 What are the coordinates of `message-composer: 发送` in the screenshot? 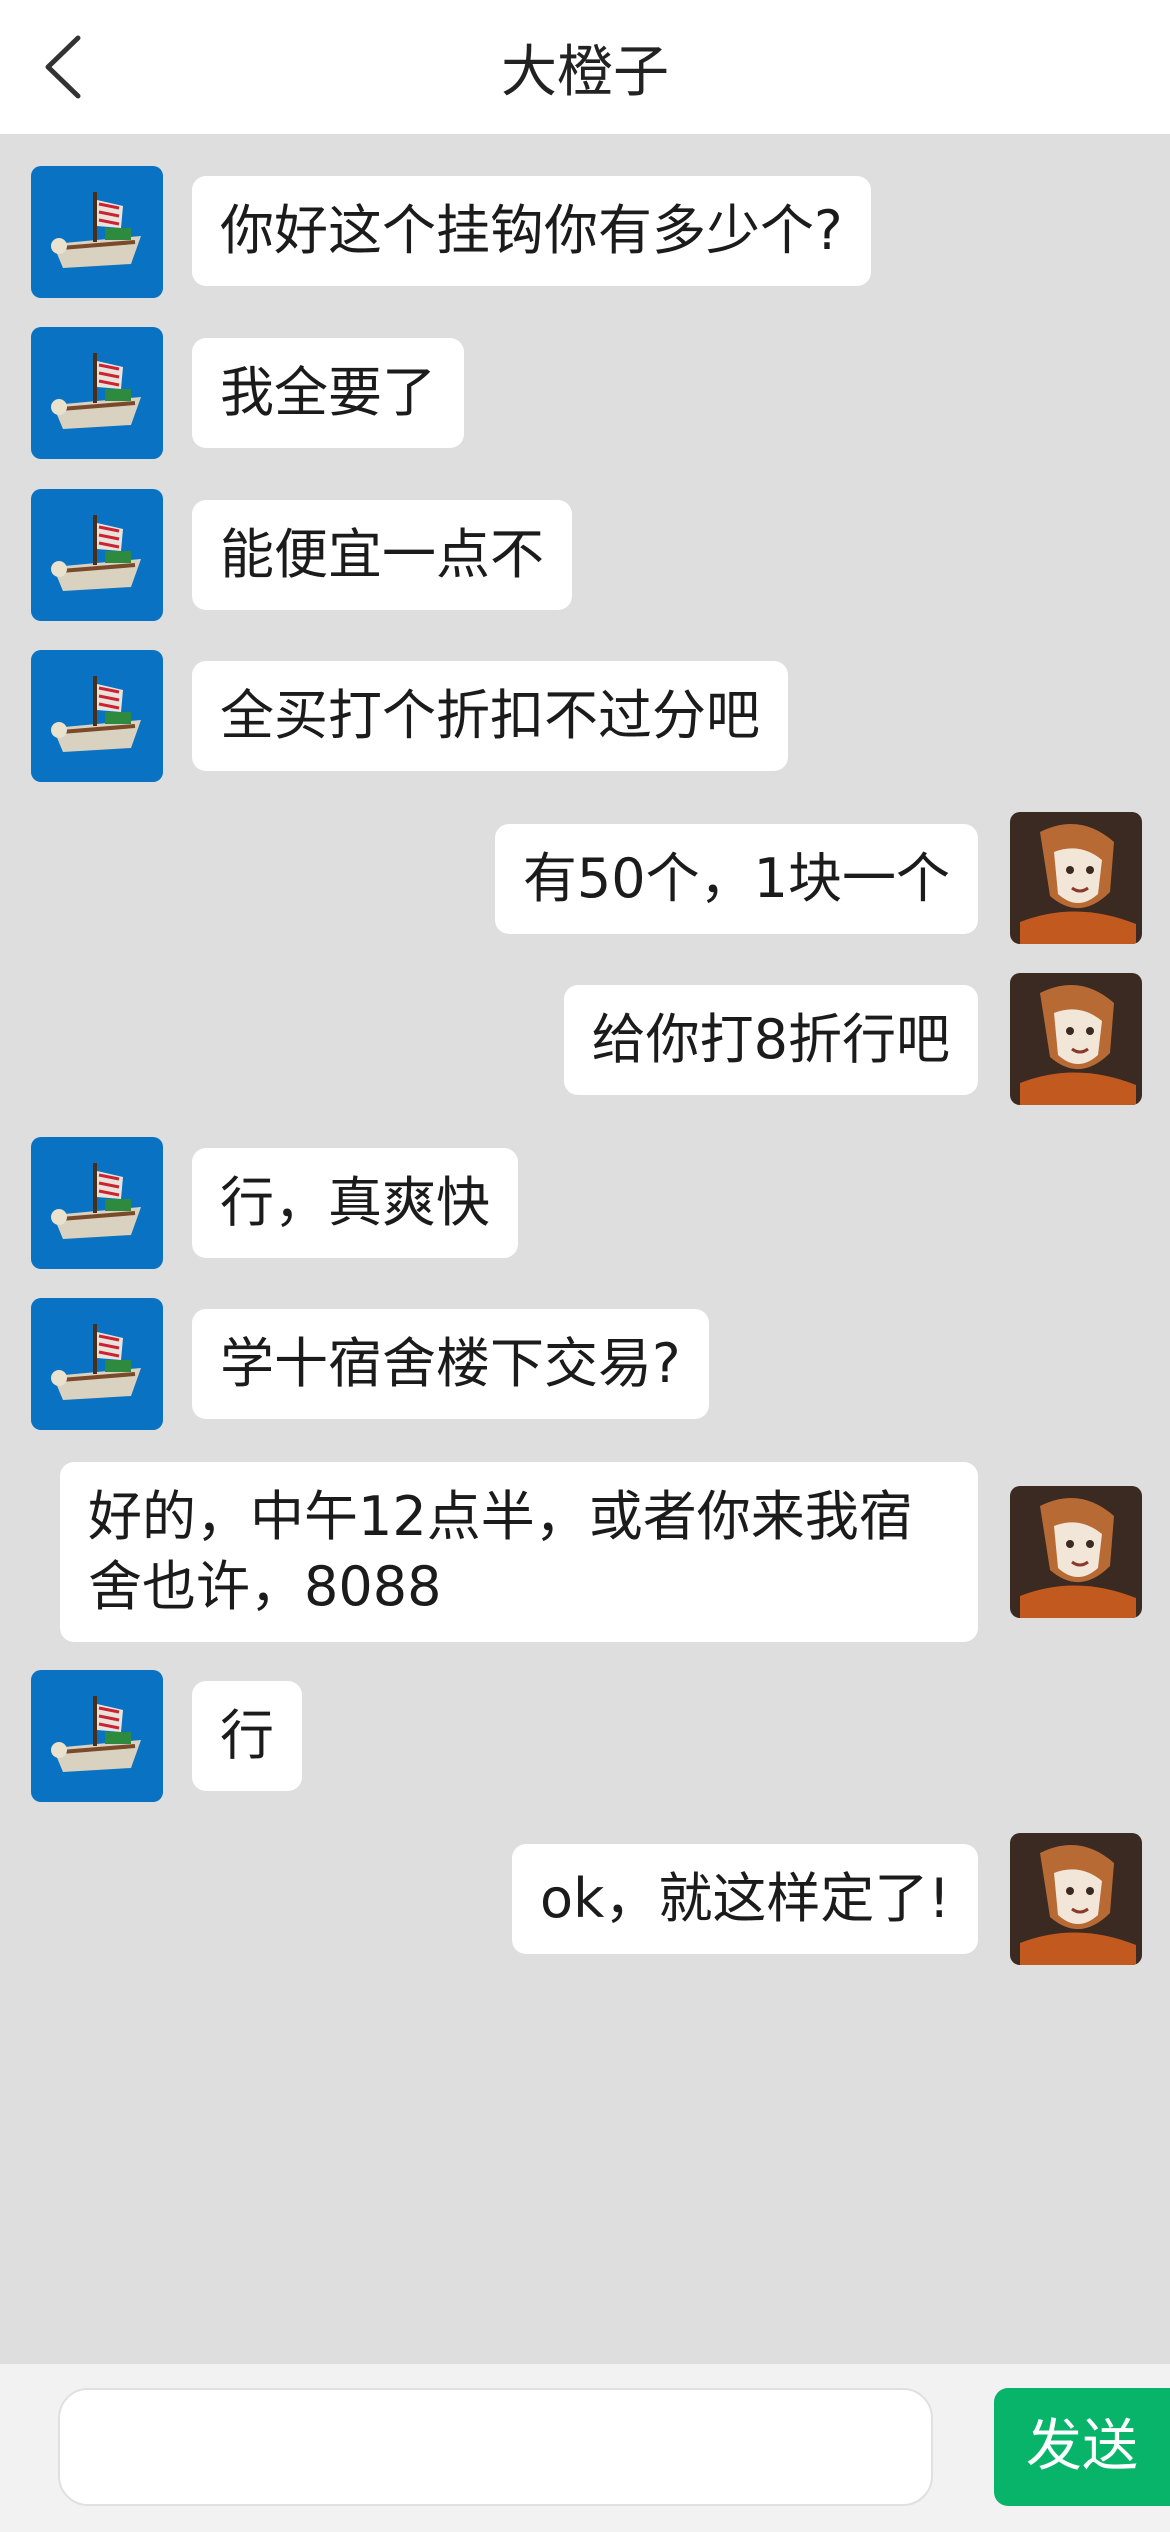 It's located at (585, 2448).